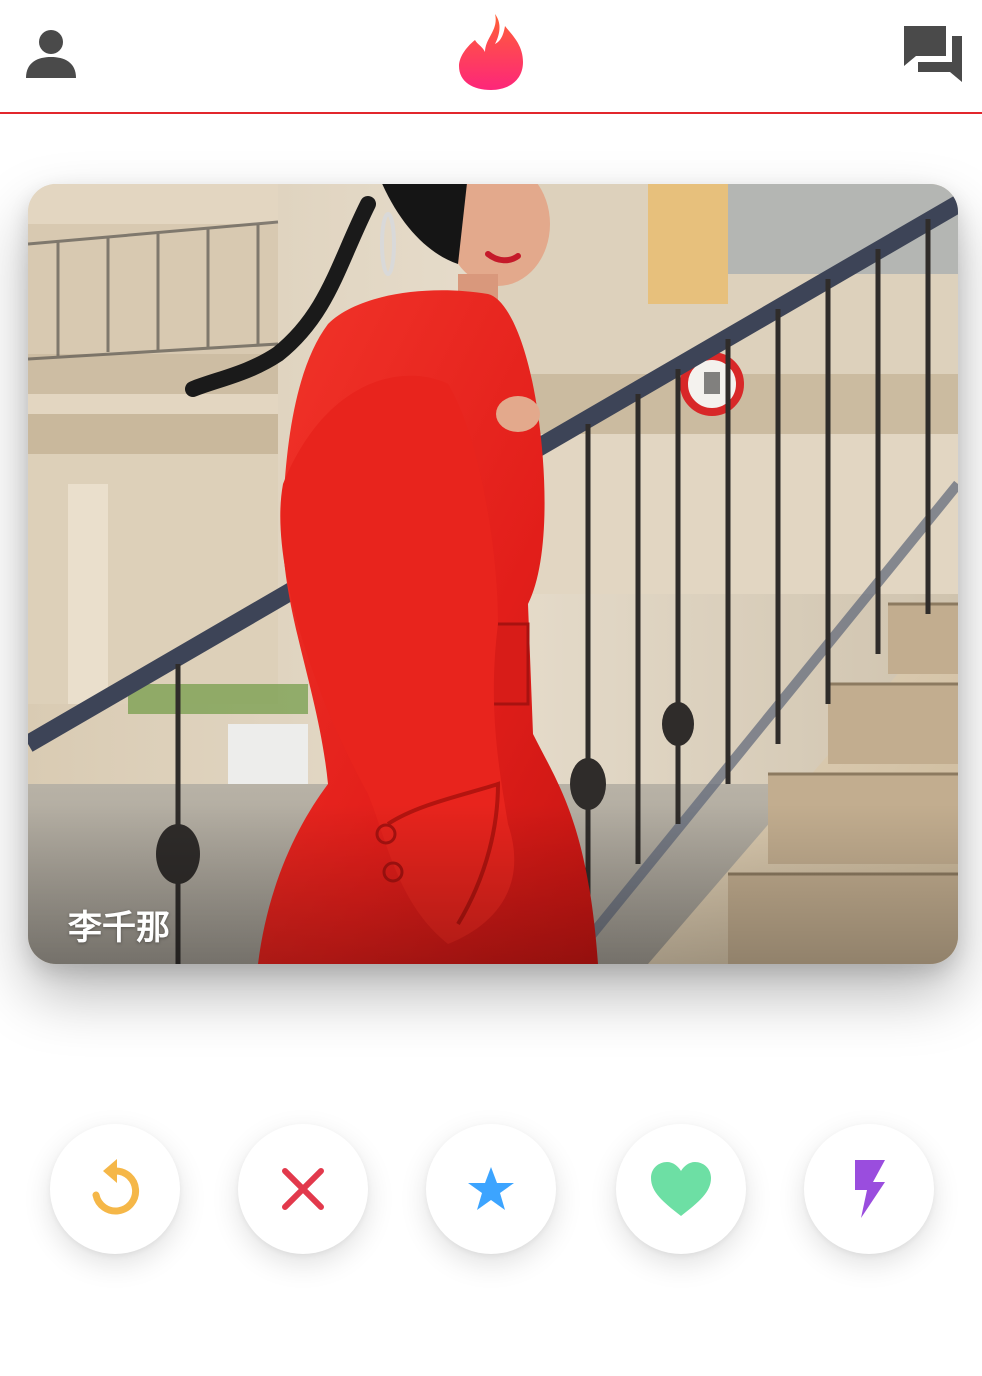  I want to click on messages-button, so click(933, 53).